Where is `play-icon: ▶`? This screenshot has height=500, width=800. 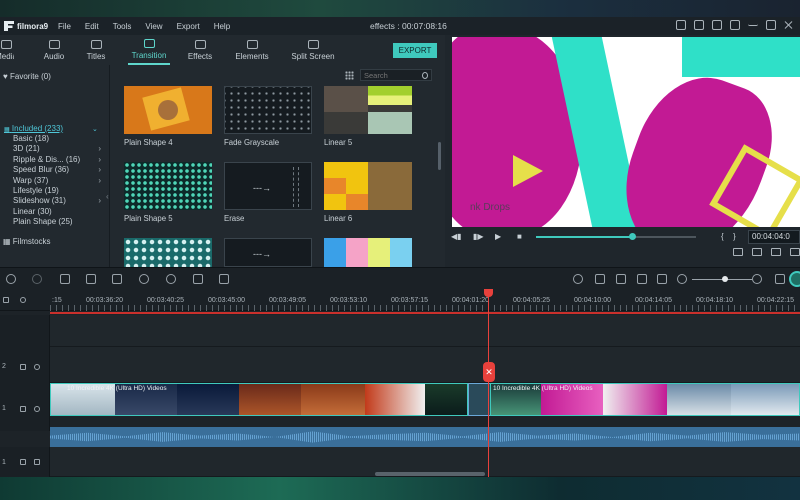 play-icon: ▶ is located at coordinates (498, 236).